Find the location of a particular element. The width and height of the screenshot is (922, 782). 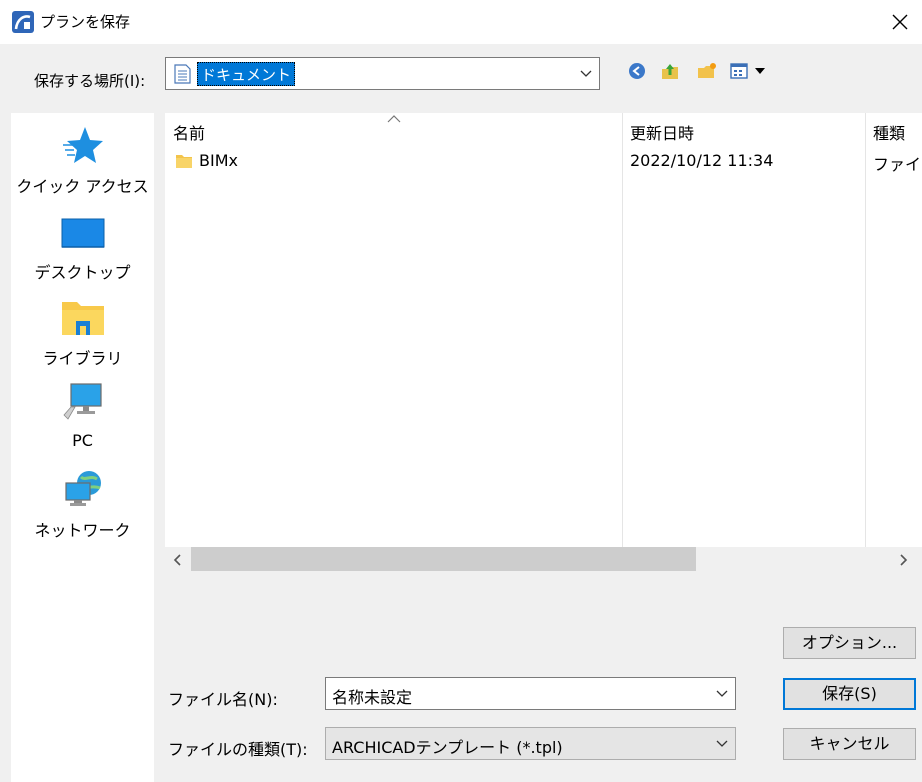

place-library: ライブラリ is located at coordinates (82, 327).